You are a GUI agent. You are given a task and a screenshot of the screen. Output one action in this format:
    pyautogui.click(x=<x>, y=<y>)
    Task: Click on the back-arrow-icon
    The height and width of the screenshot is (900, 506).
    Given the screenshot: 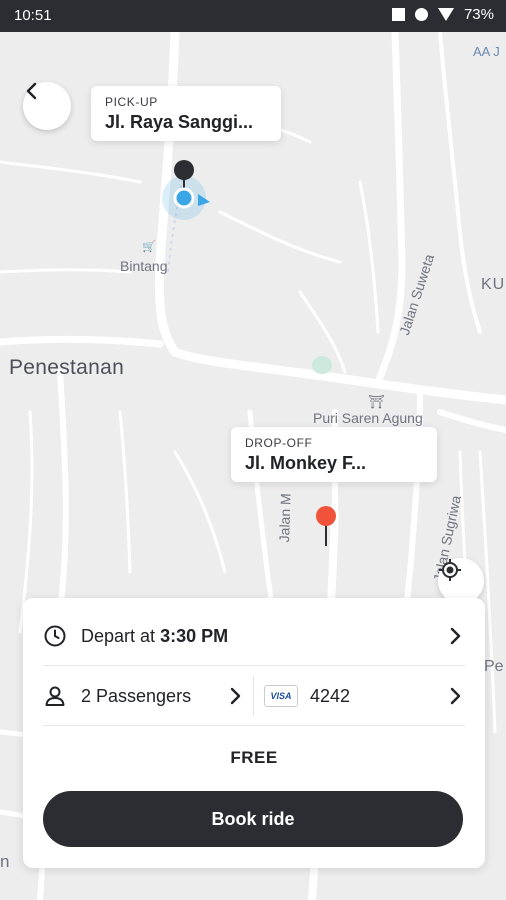 What is the action you would take?
    pyautogui.click(x=31, y=91)
    